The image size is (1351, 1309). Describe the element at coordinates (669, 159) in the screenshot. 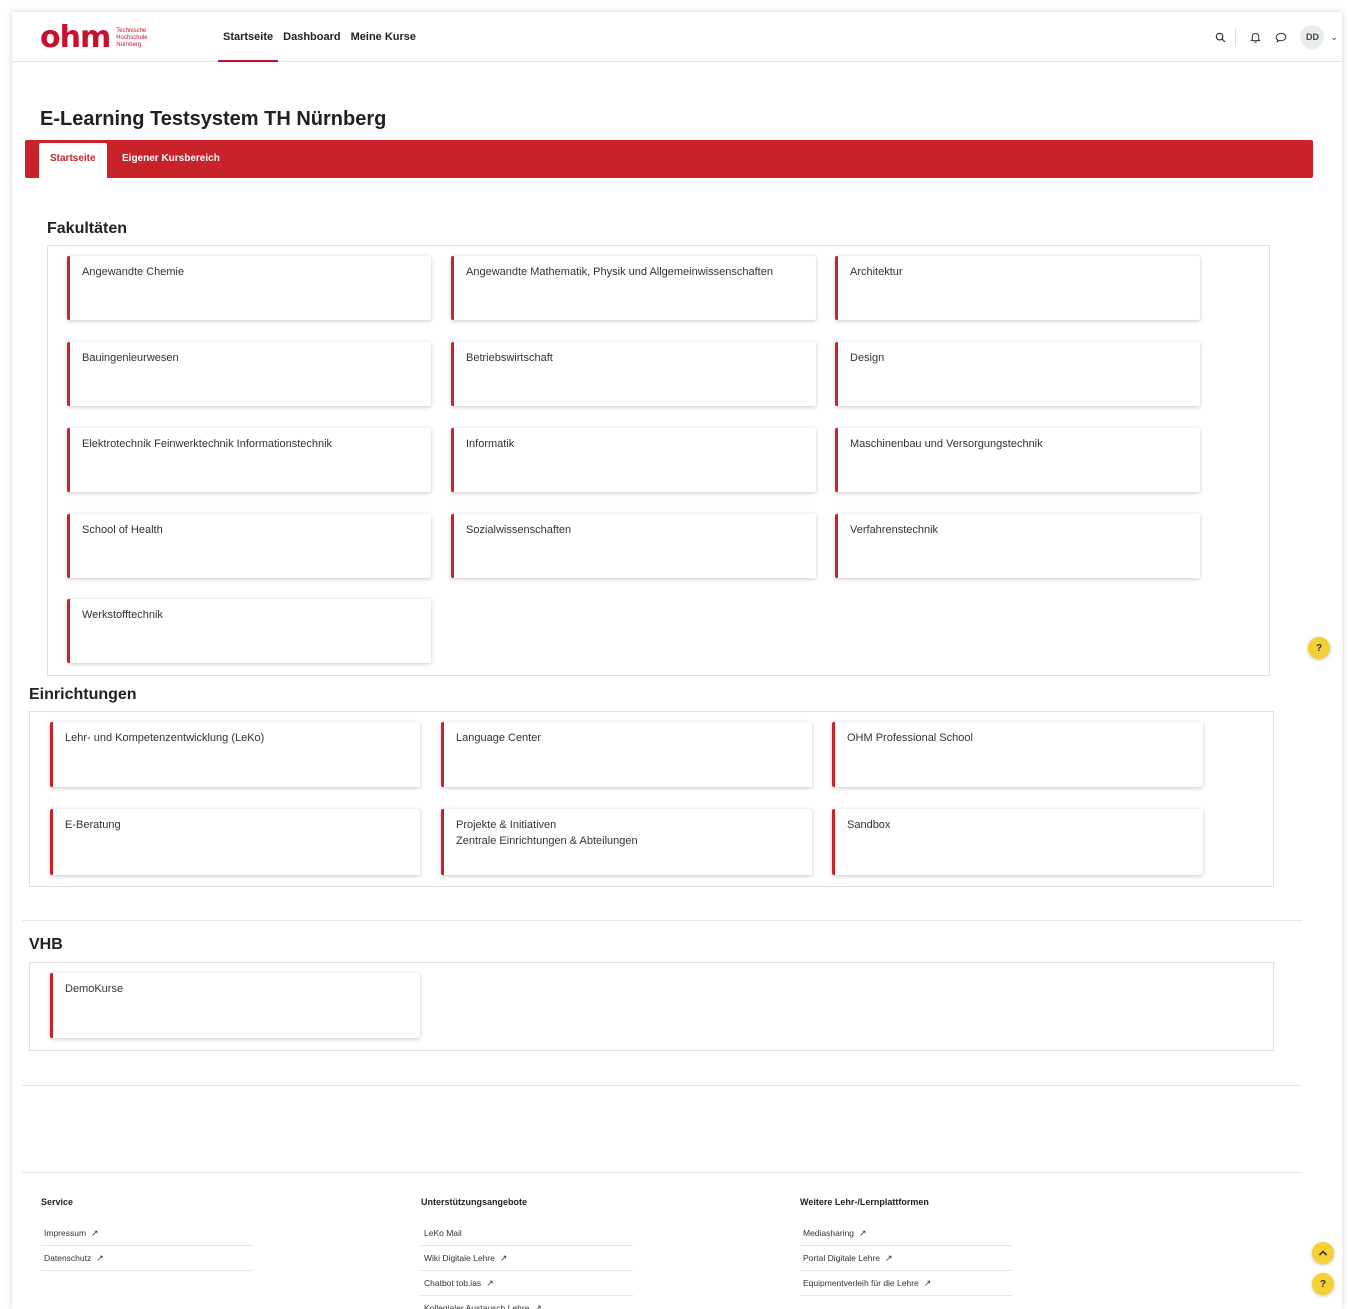

I see `course-tab-bar: Startseite Eigener Kursbereich` at that location.